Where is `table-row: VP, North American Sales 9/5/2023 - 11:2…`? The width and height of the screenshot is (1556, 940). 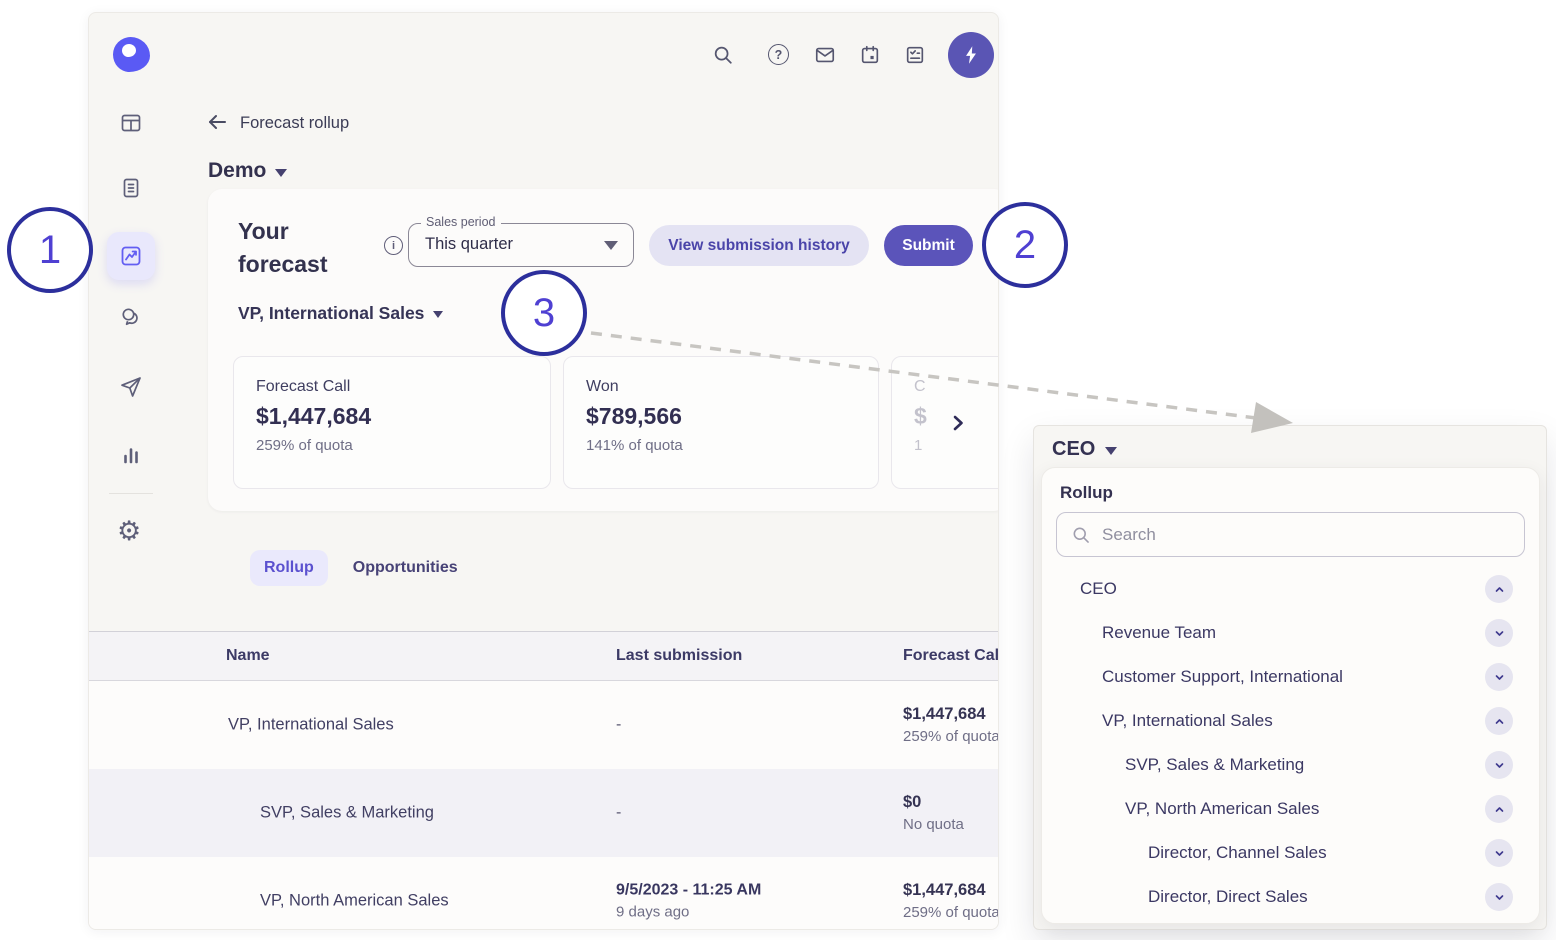 table-row: VP, North American Sales 9/5/2023 - 11:2… is located at coordinates (543, 893).